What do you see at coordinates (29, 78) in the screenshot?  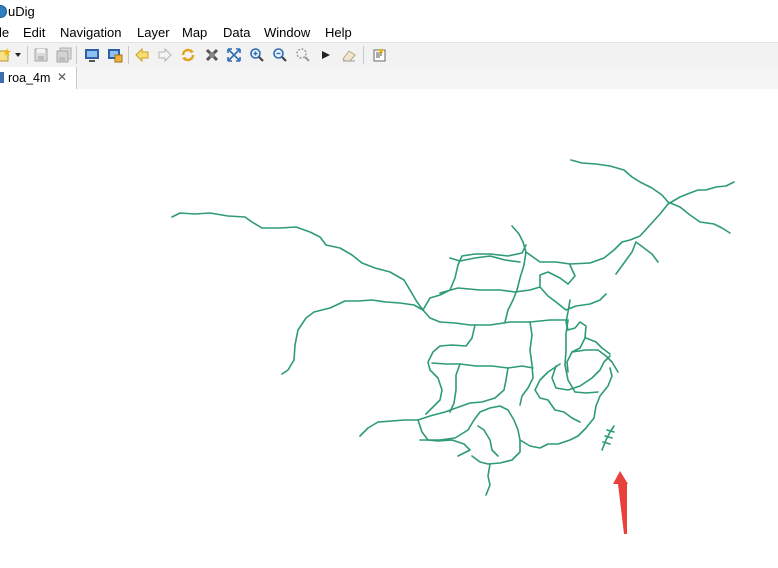 I see `tab-label: roa_4m` at bounding box center [29, 78].